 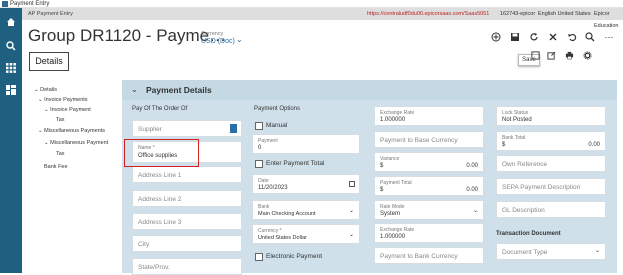 What do you see at coordinates (212, 34) in the screenshot?
I see `currency-label: Currency` at bounding box center [212, 34].